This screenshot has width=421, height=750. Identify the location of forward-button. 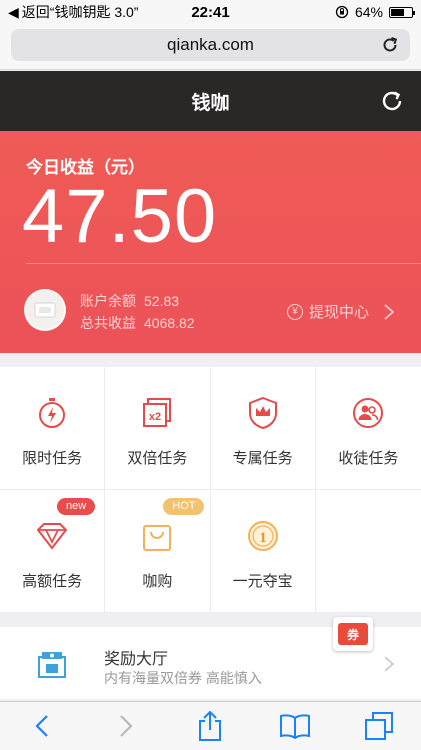
(126, 726).